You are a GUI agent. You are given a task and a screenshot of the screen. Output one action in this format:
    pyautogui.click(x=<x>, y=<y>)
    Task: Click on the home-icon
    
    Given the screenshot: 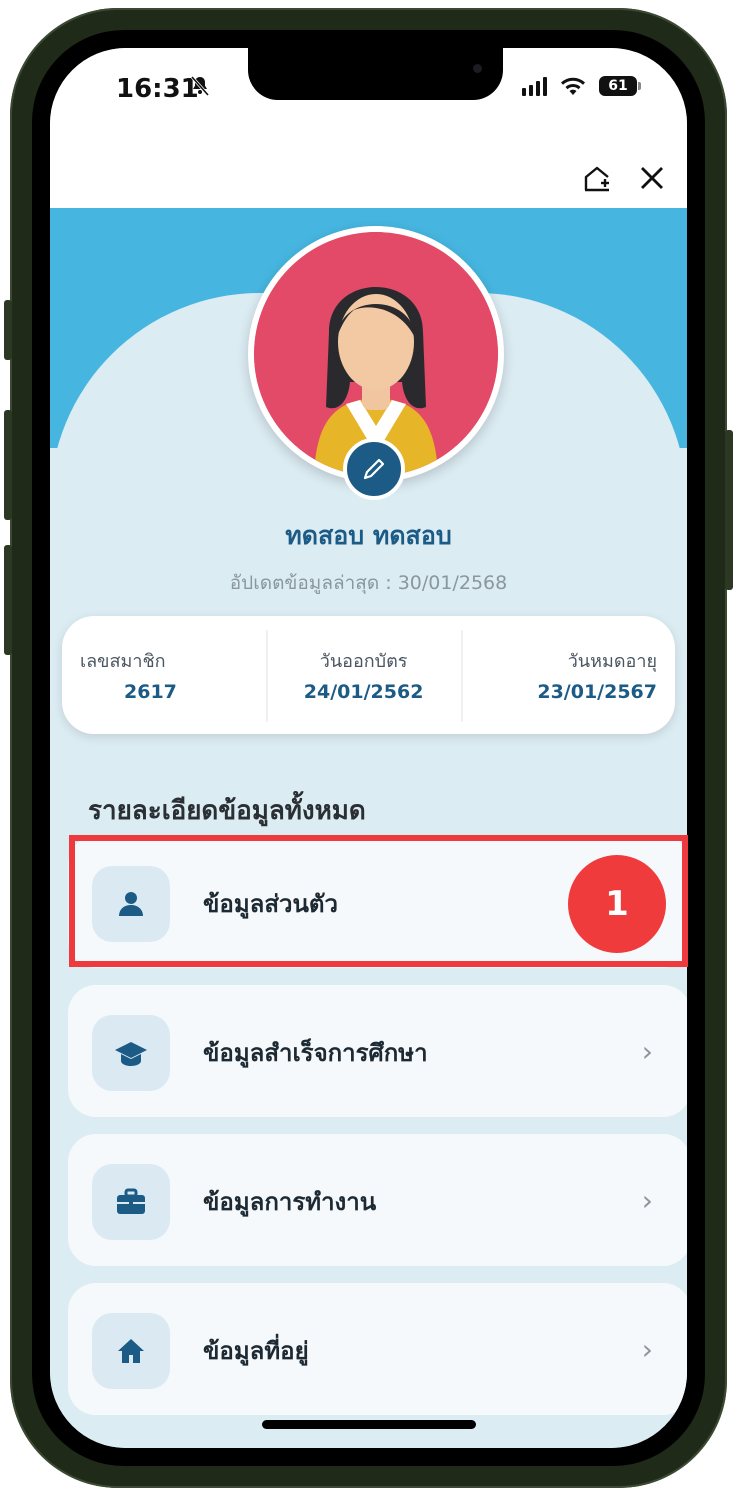 What is the action you would take?
    pyautogui.click(x=131, y=1351)
    